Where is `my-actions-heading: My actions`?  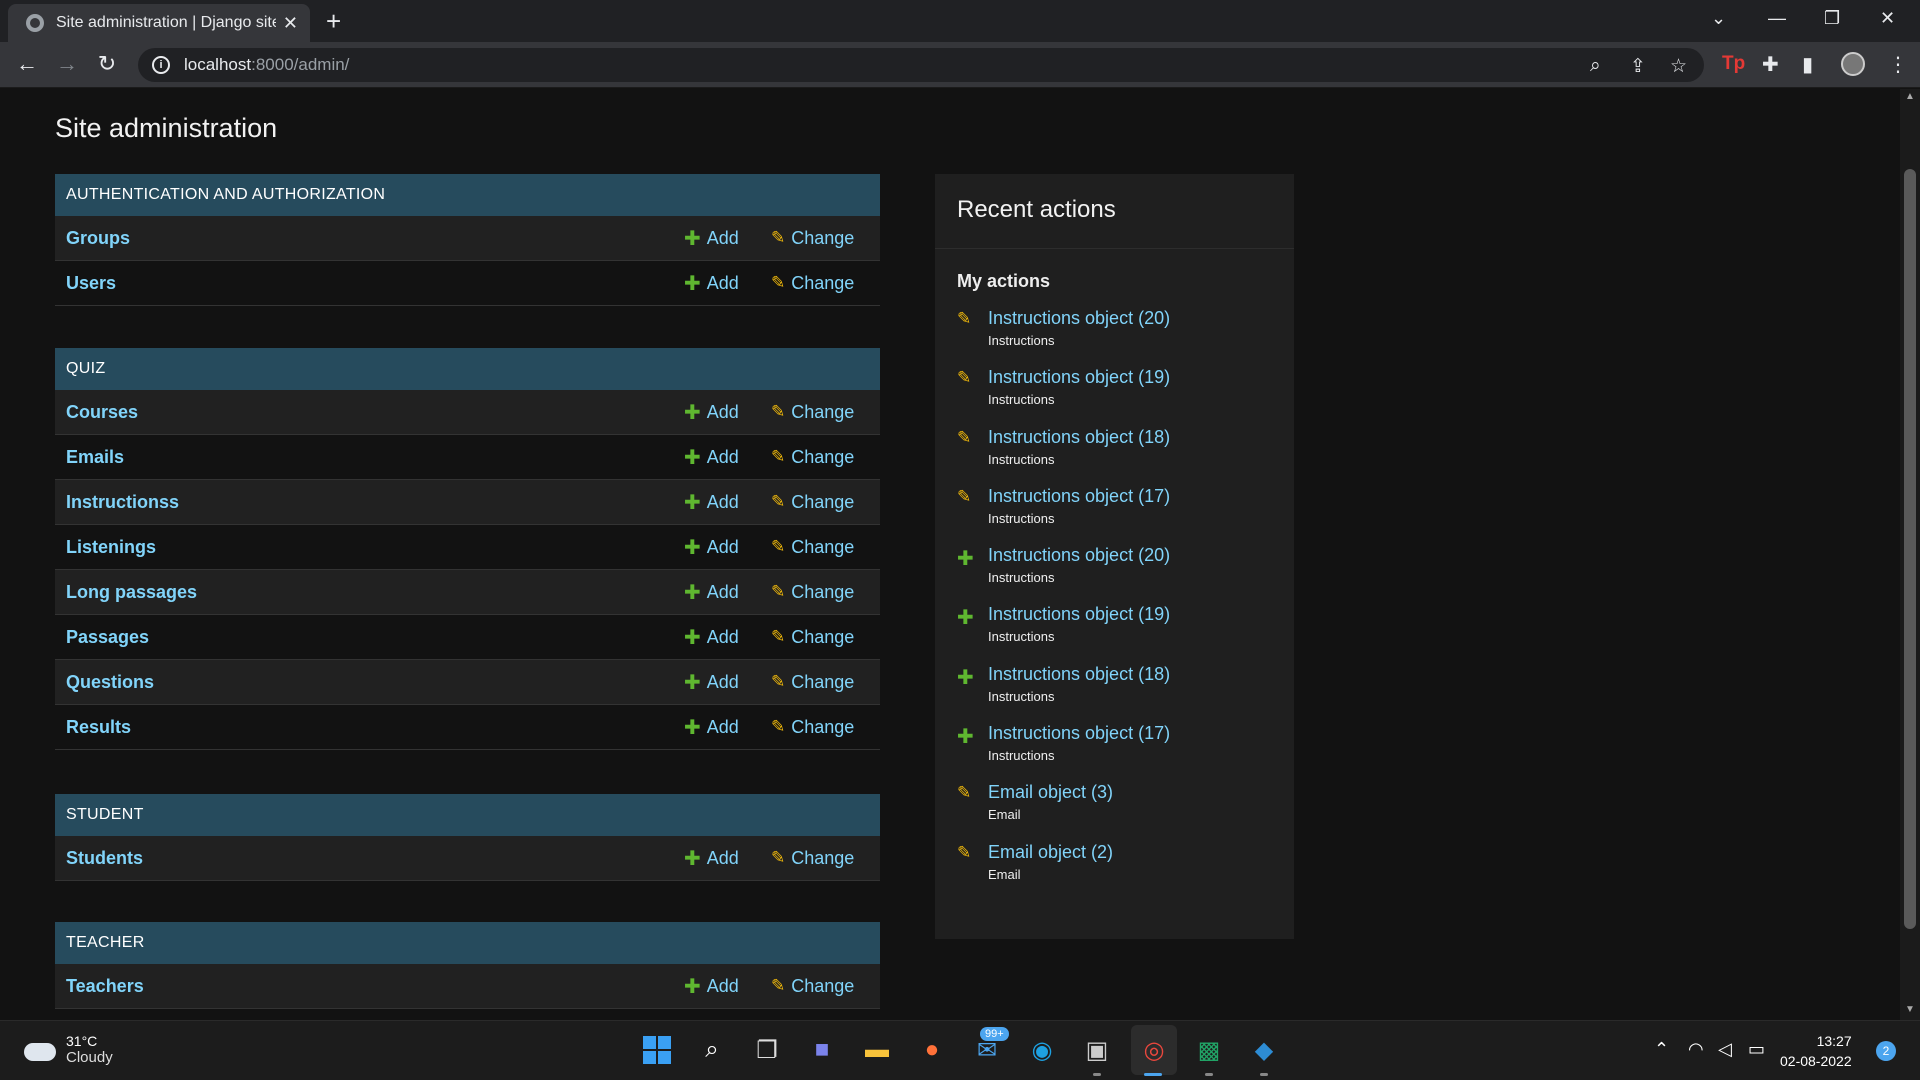 my-actions-heading: My actions is located at coordinates (1004, 281).